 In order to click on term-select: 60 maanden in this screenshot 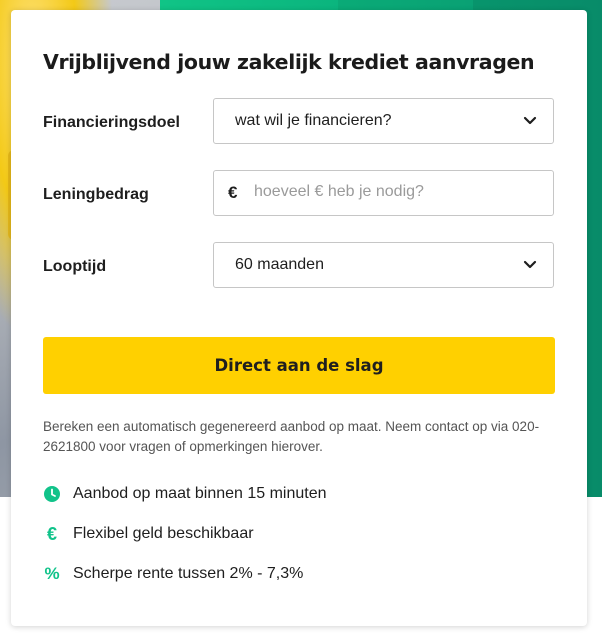, I will do `click(383, 265)`.